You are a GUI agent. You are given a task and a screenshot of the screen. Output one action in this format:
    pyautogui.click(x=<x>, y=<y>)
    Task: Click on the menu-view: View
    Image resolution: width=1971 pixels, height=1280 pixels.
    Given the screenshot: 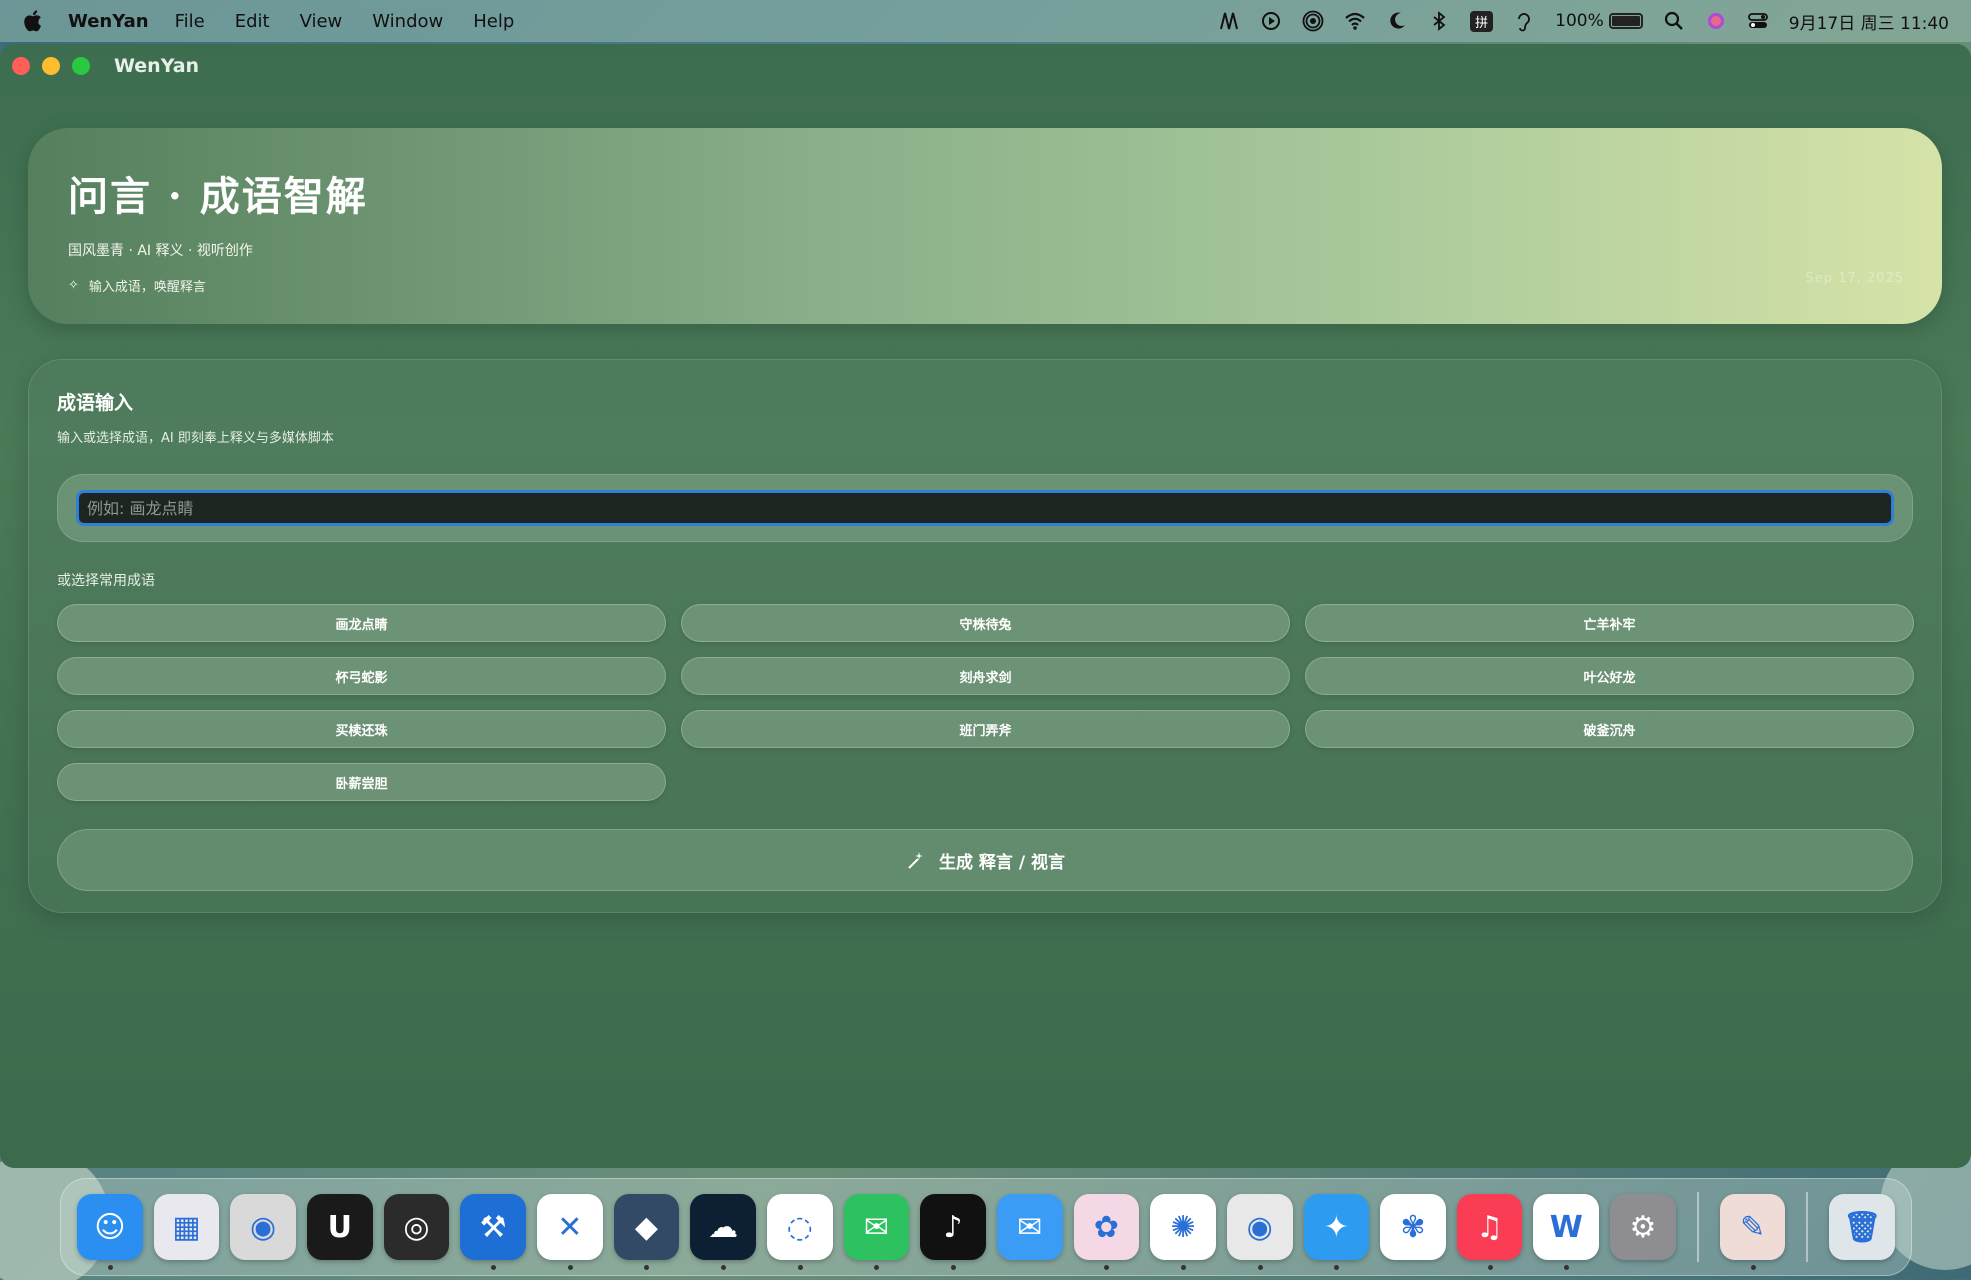 What is the action you would take?
    pyautogui.click(x=321, y=21)
    